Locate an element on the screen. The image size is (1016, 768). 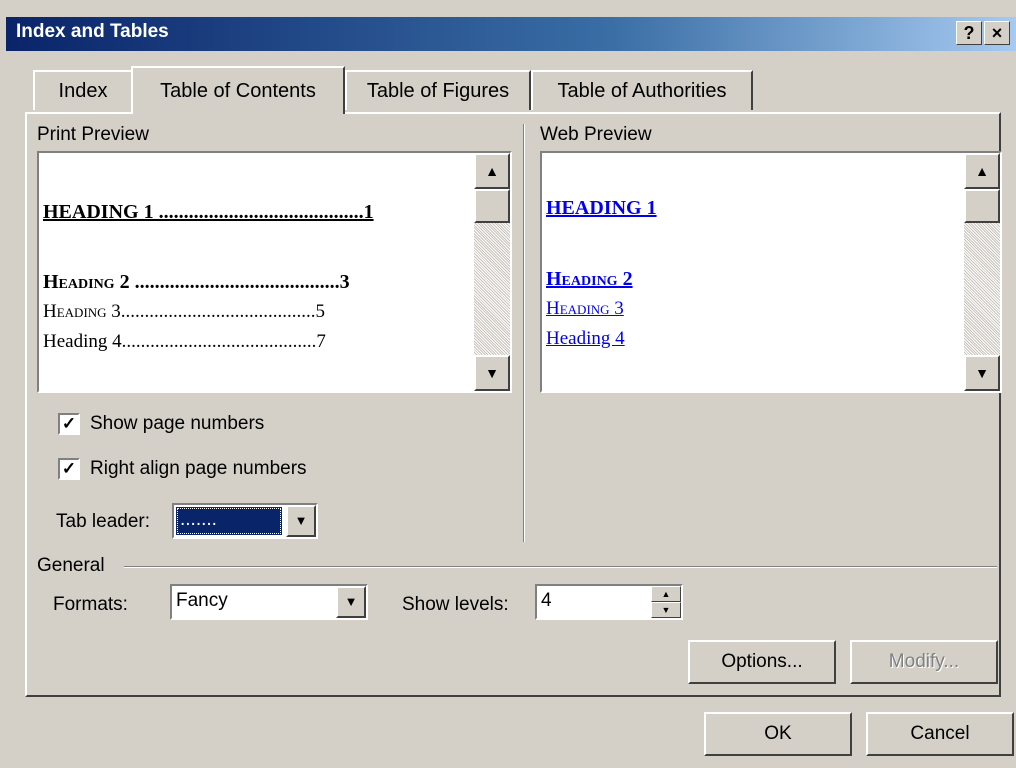
general-group-label: General is located at coordinates (71, 565).